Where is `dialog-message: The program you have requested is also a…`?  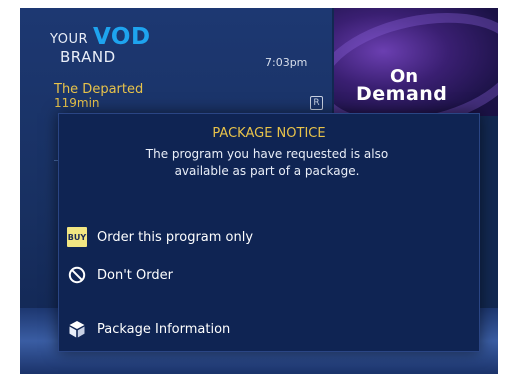 dialog-message: The program you have requested is also a… is located at coordinates (267, 162).